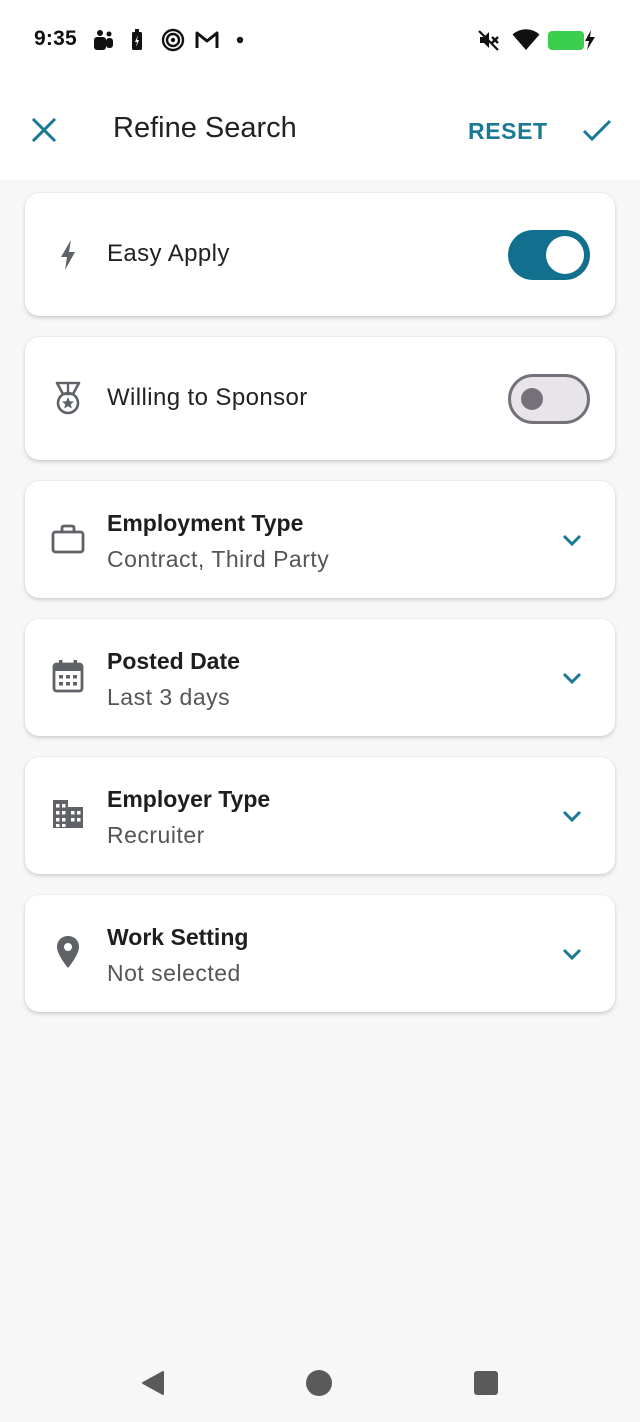 The image size is (640, 1422). I want to click on employer-type-title: Employer Type, so click(189, 799).